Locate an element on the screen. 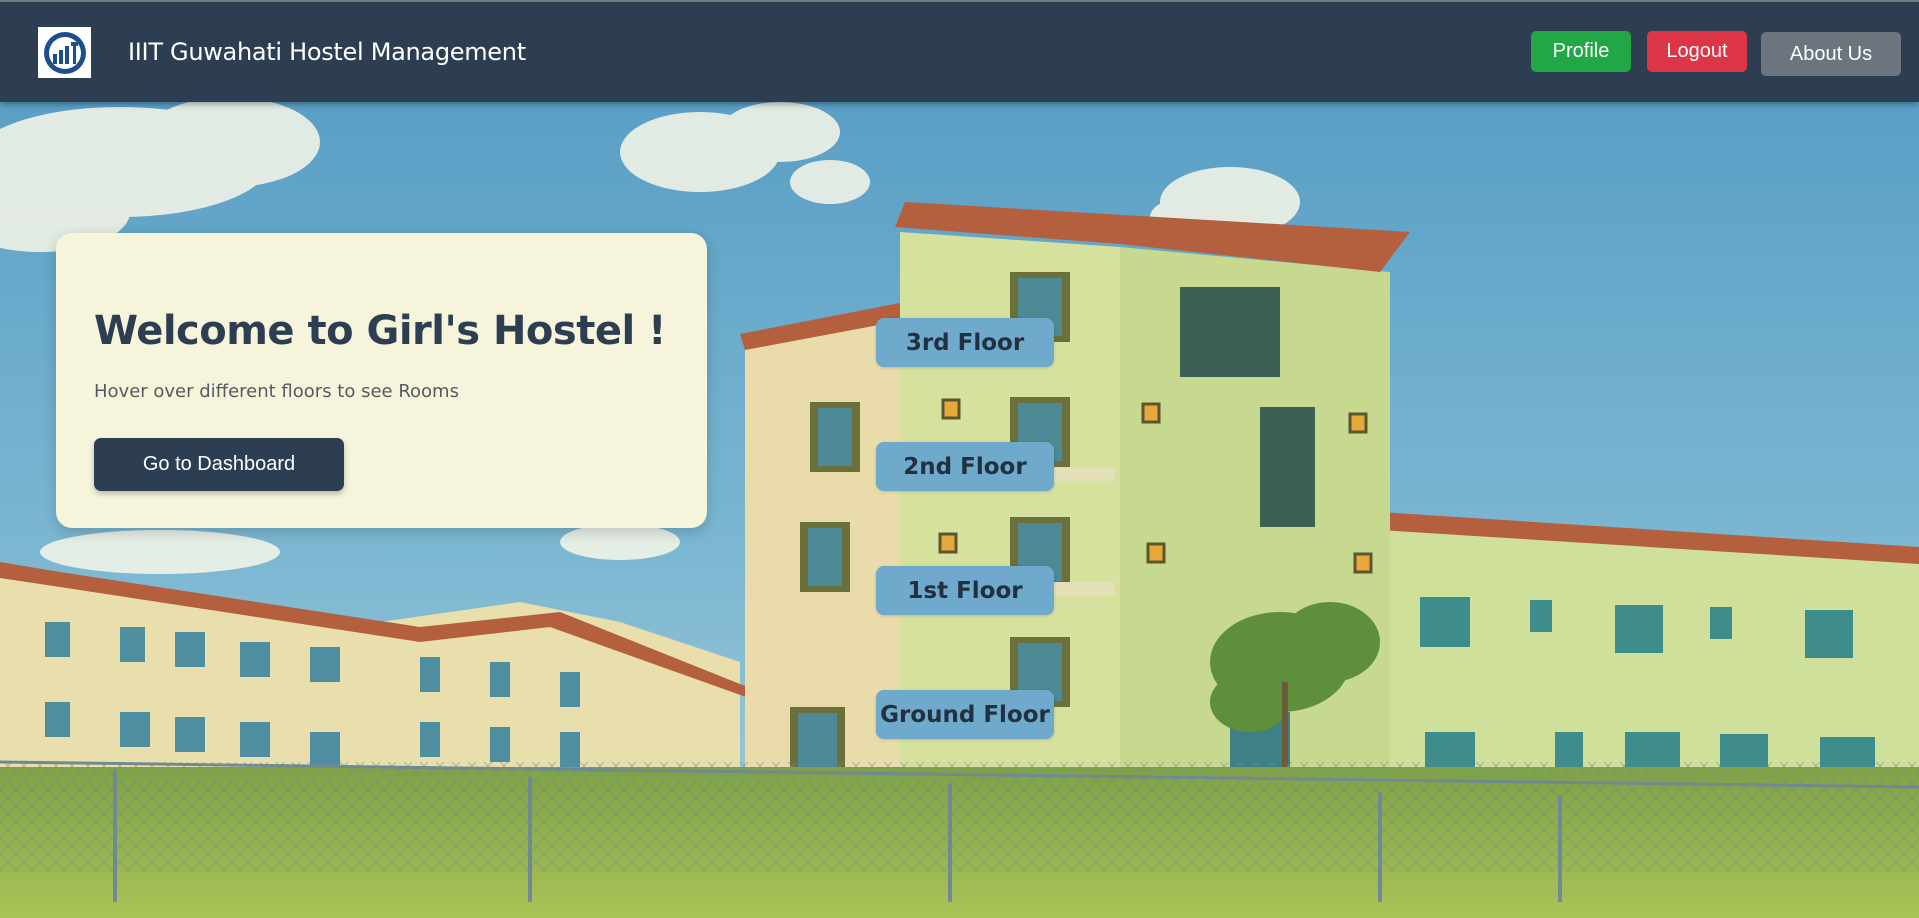 The image size is (1919, 918). go-to-dashboard-button: Go to Dashboard is located at coordinates (219, 464).